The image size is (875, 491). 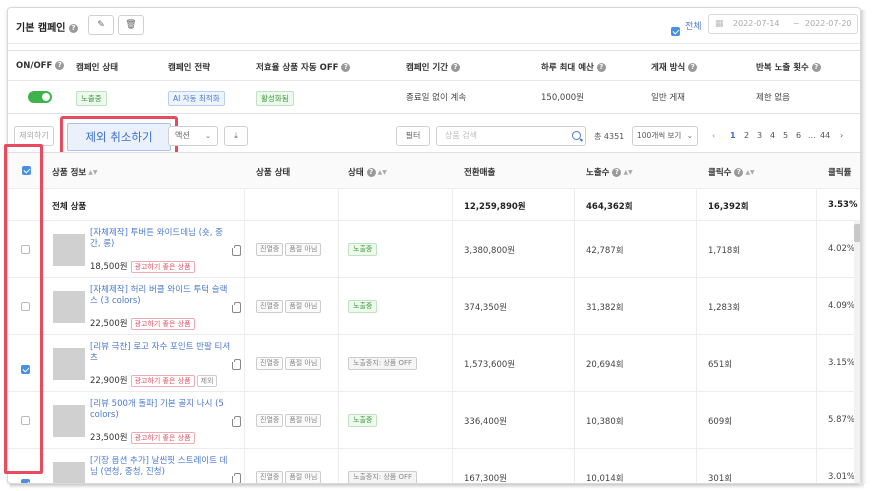 What do you see at coordinates (857, 351) in the screenshot?
I see `table-scrollbar` at bounding box center [857, 351].